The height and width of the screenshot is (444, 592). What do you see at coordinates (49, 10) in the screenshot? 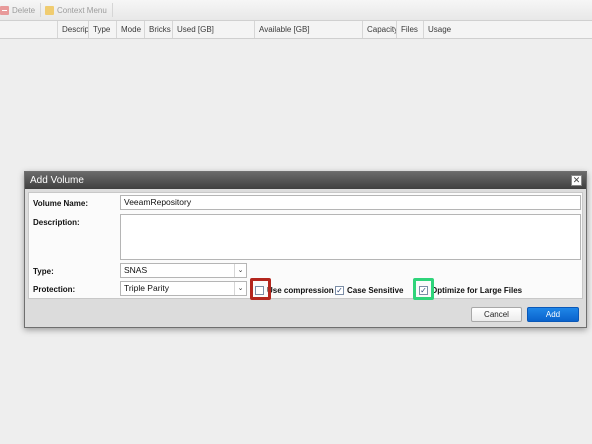
I see `pencil-icon` at bounding box center [49, 10].